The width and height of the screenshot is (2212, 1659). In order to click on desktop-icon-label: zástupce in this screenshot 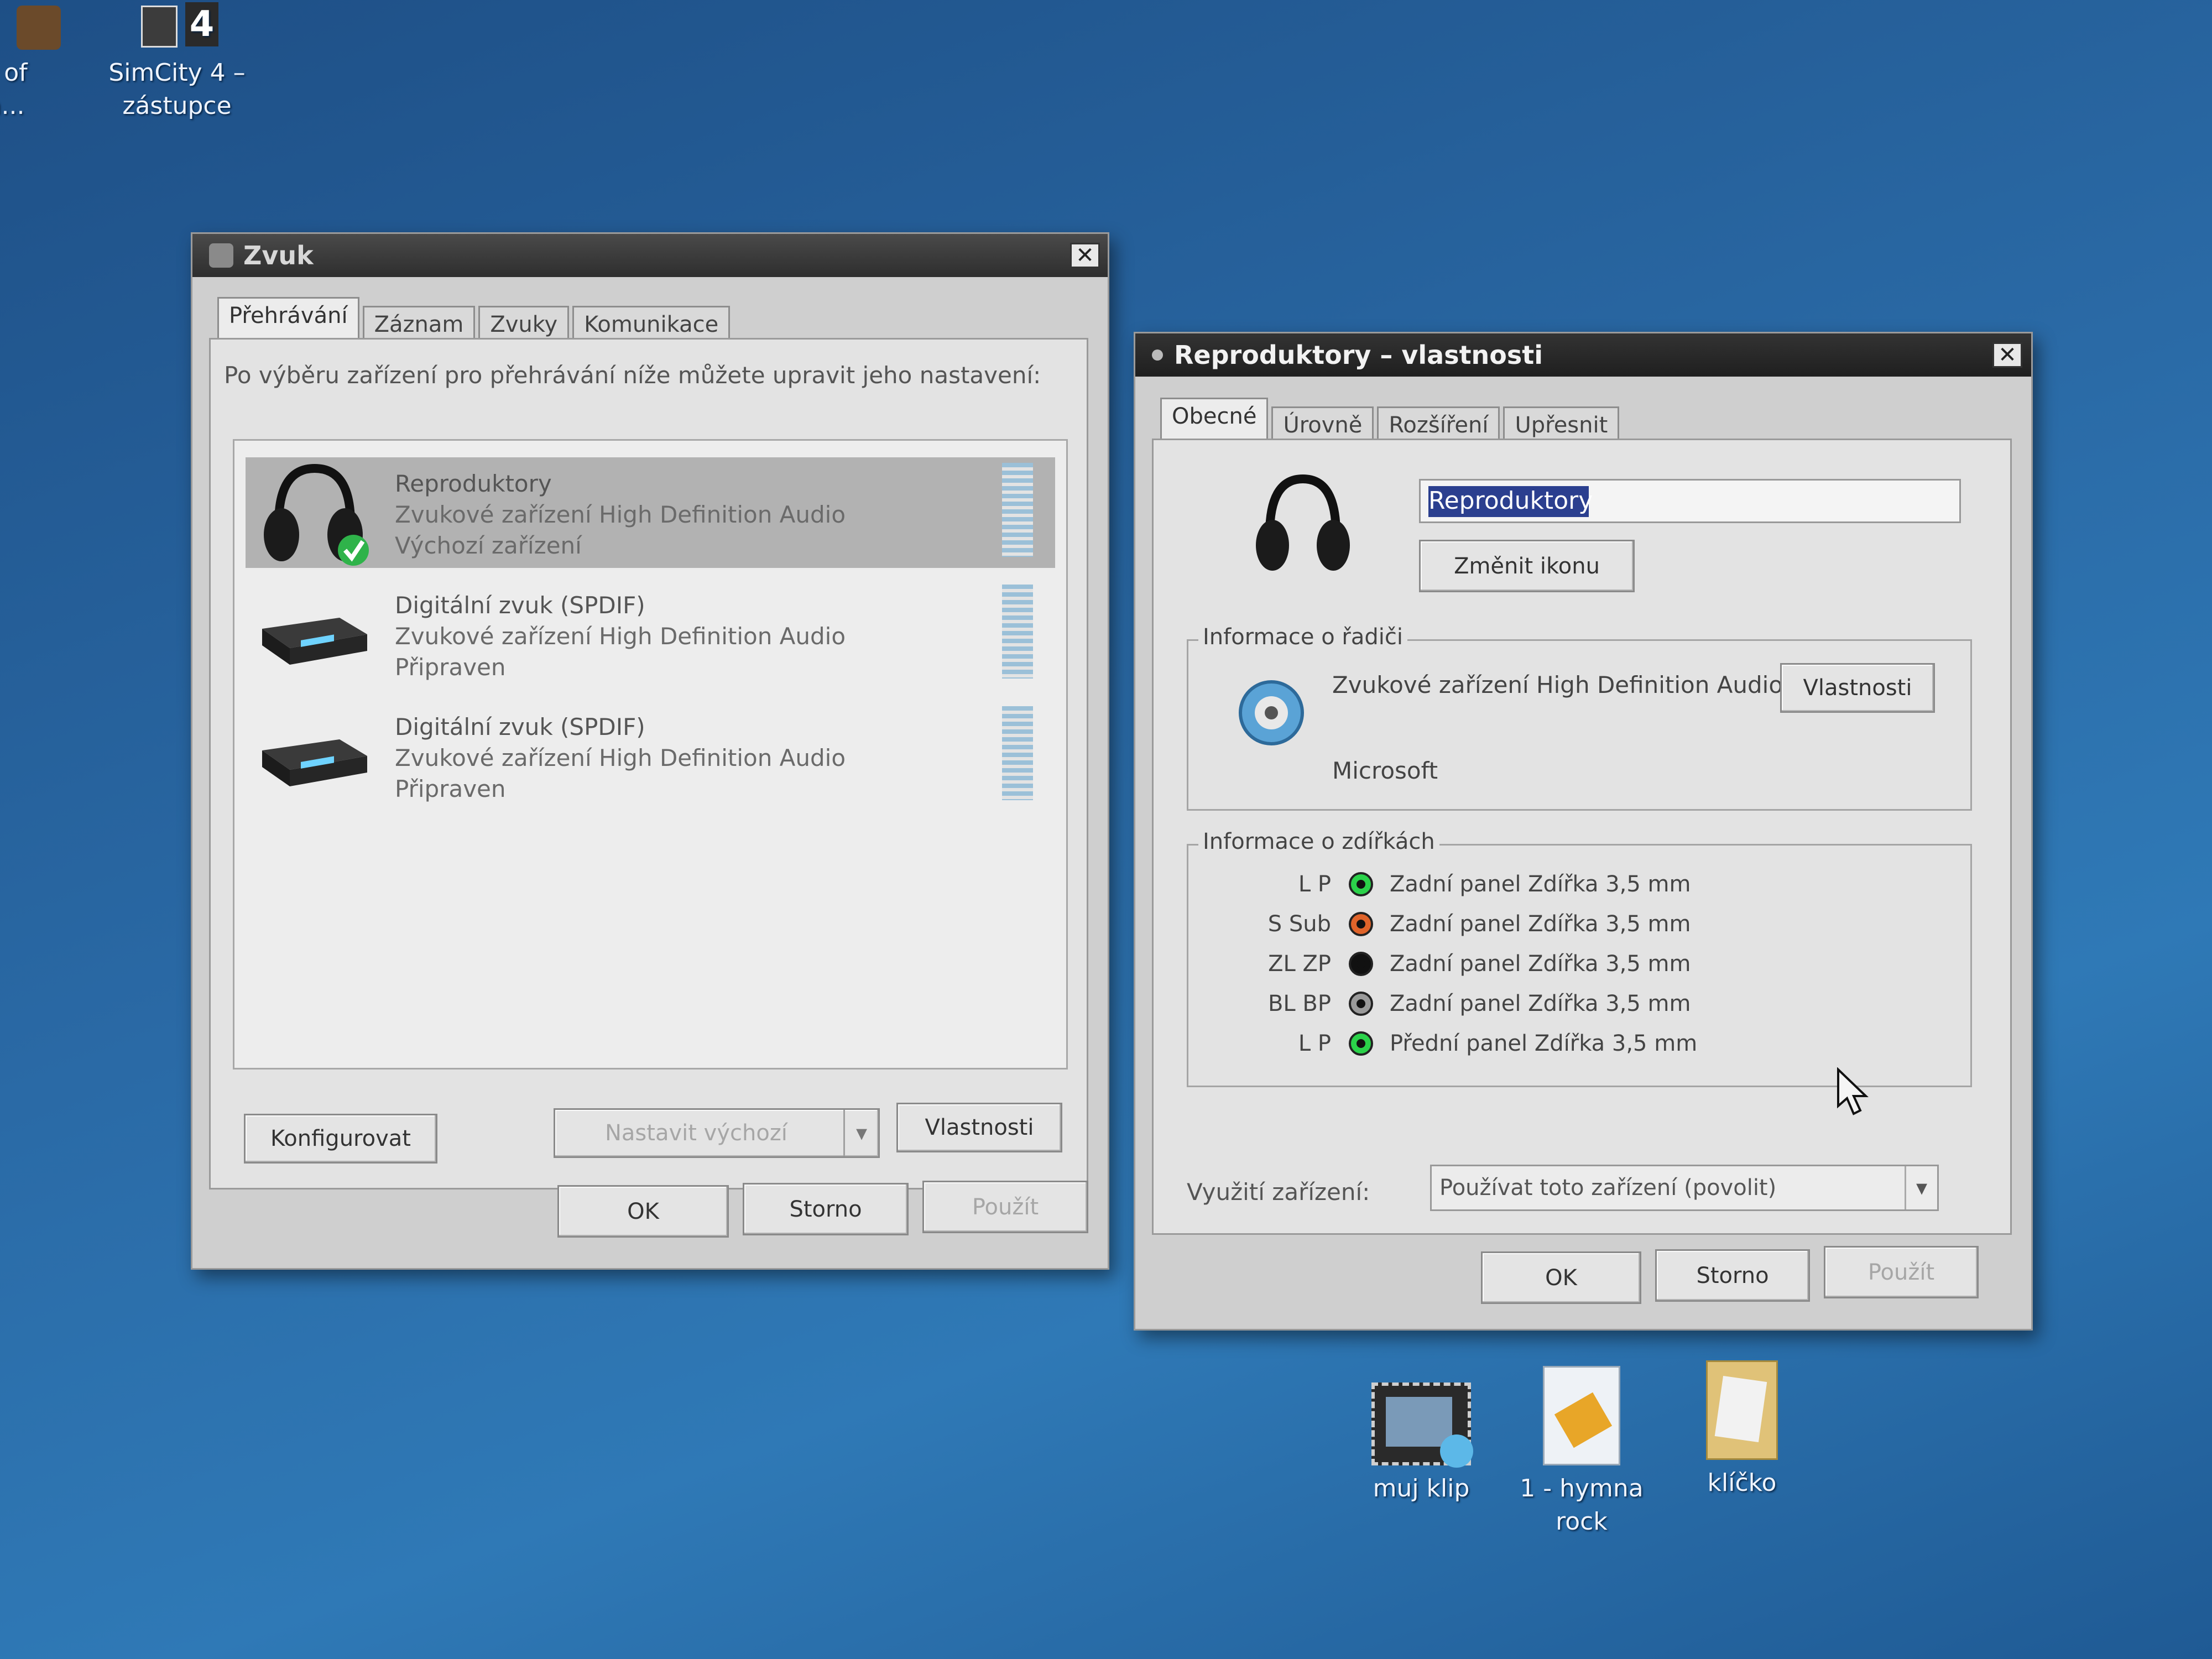, I will do `click(177, 106)`.